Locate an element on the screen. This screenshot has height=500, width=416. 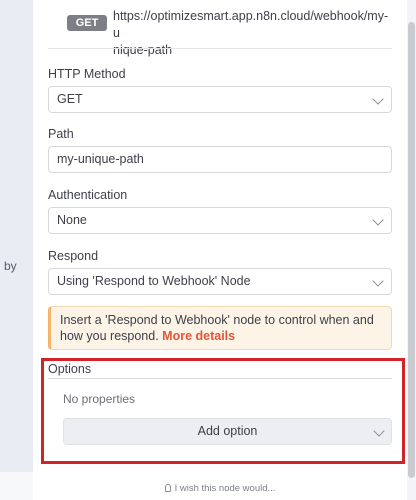
path-value: my-unique-path is located at coordinates (100, 159).